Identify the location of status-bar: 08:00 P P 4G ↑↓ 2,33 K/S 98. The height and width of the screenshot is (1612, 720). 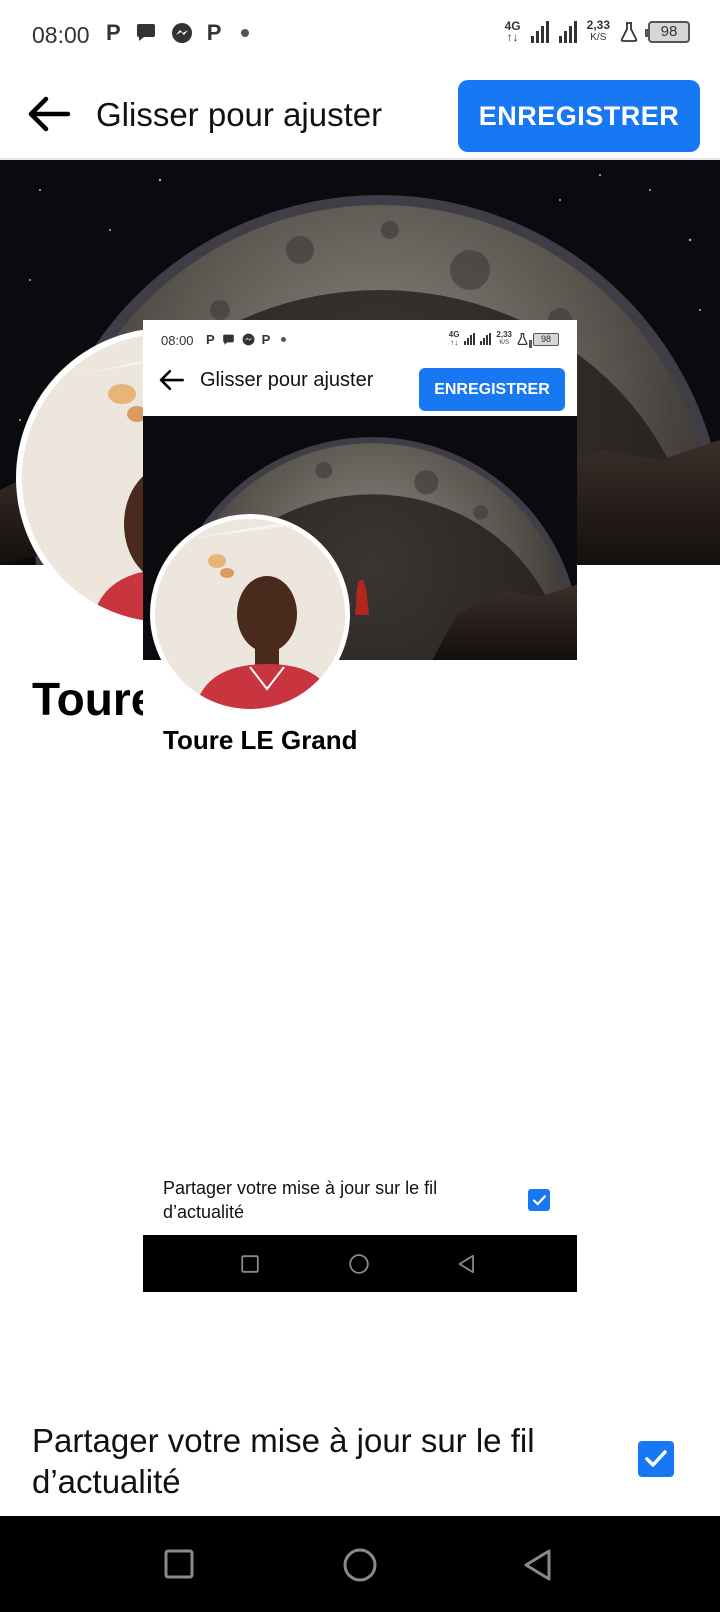
(360, 36).